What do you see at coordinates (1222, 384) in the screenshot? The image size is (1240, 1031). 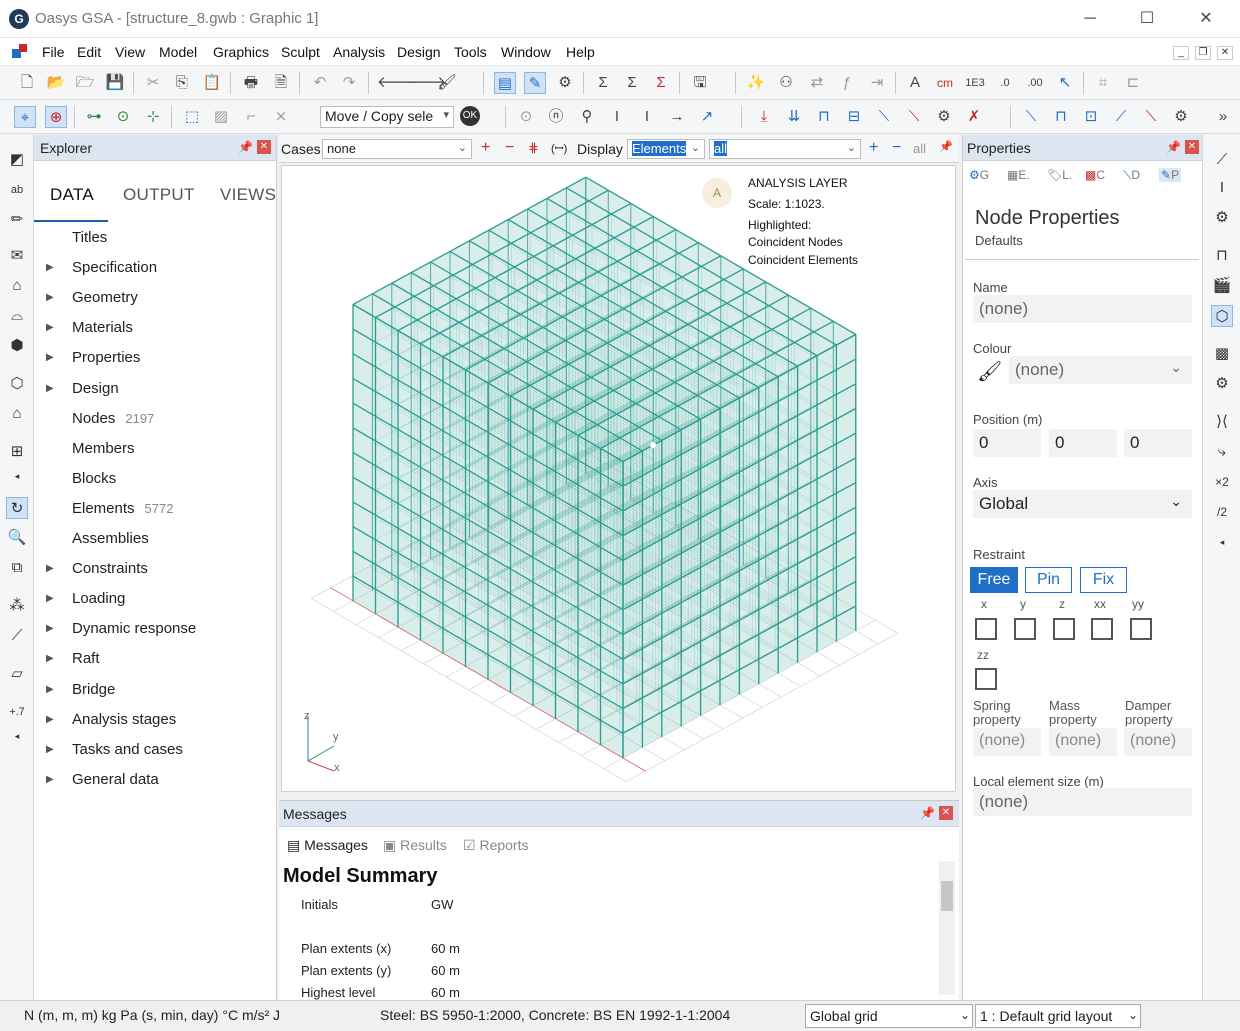 I see `contour-gear-icon: ⚙` at bounding box center [1222, 384].